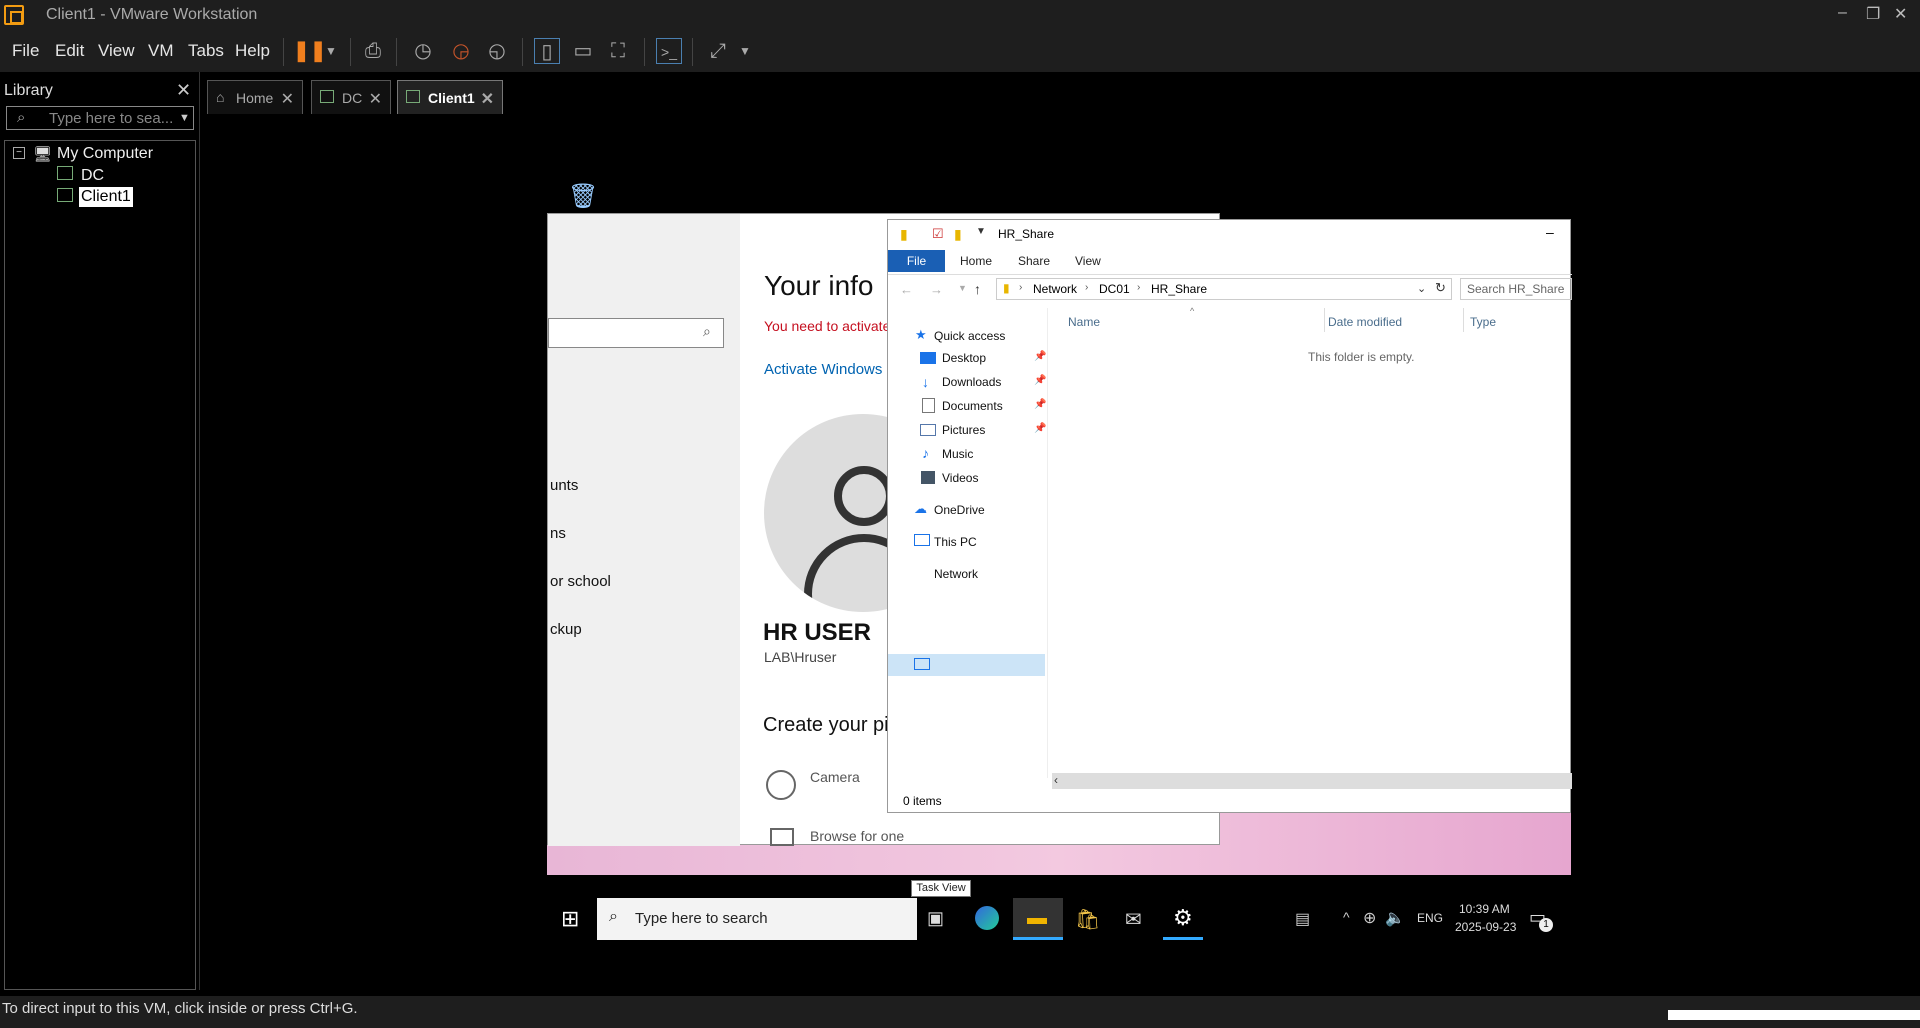 The width and height of the screenshot is (1920, 1028). I want to click on chevron-down-icon: ⌄, so click(1421, 288).